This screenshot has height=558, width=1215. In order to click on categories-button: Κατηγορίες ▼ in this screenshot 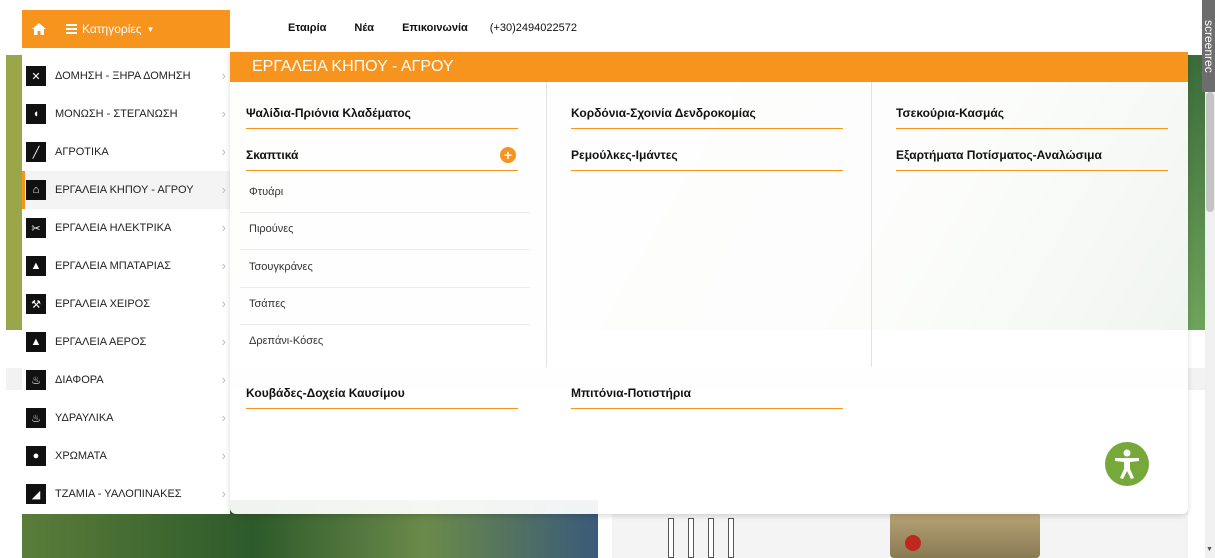, I will do `click(126, 29)`.